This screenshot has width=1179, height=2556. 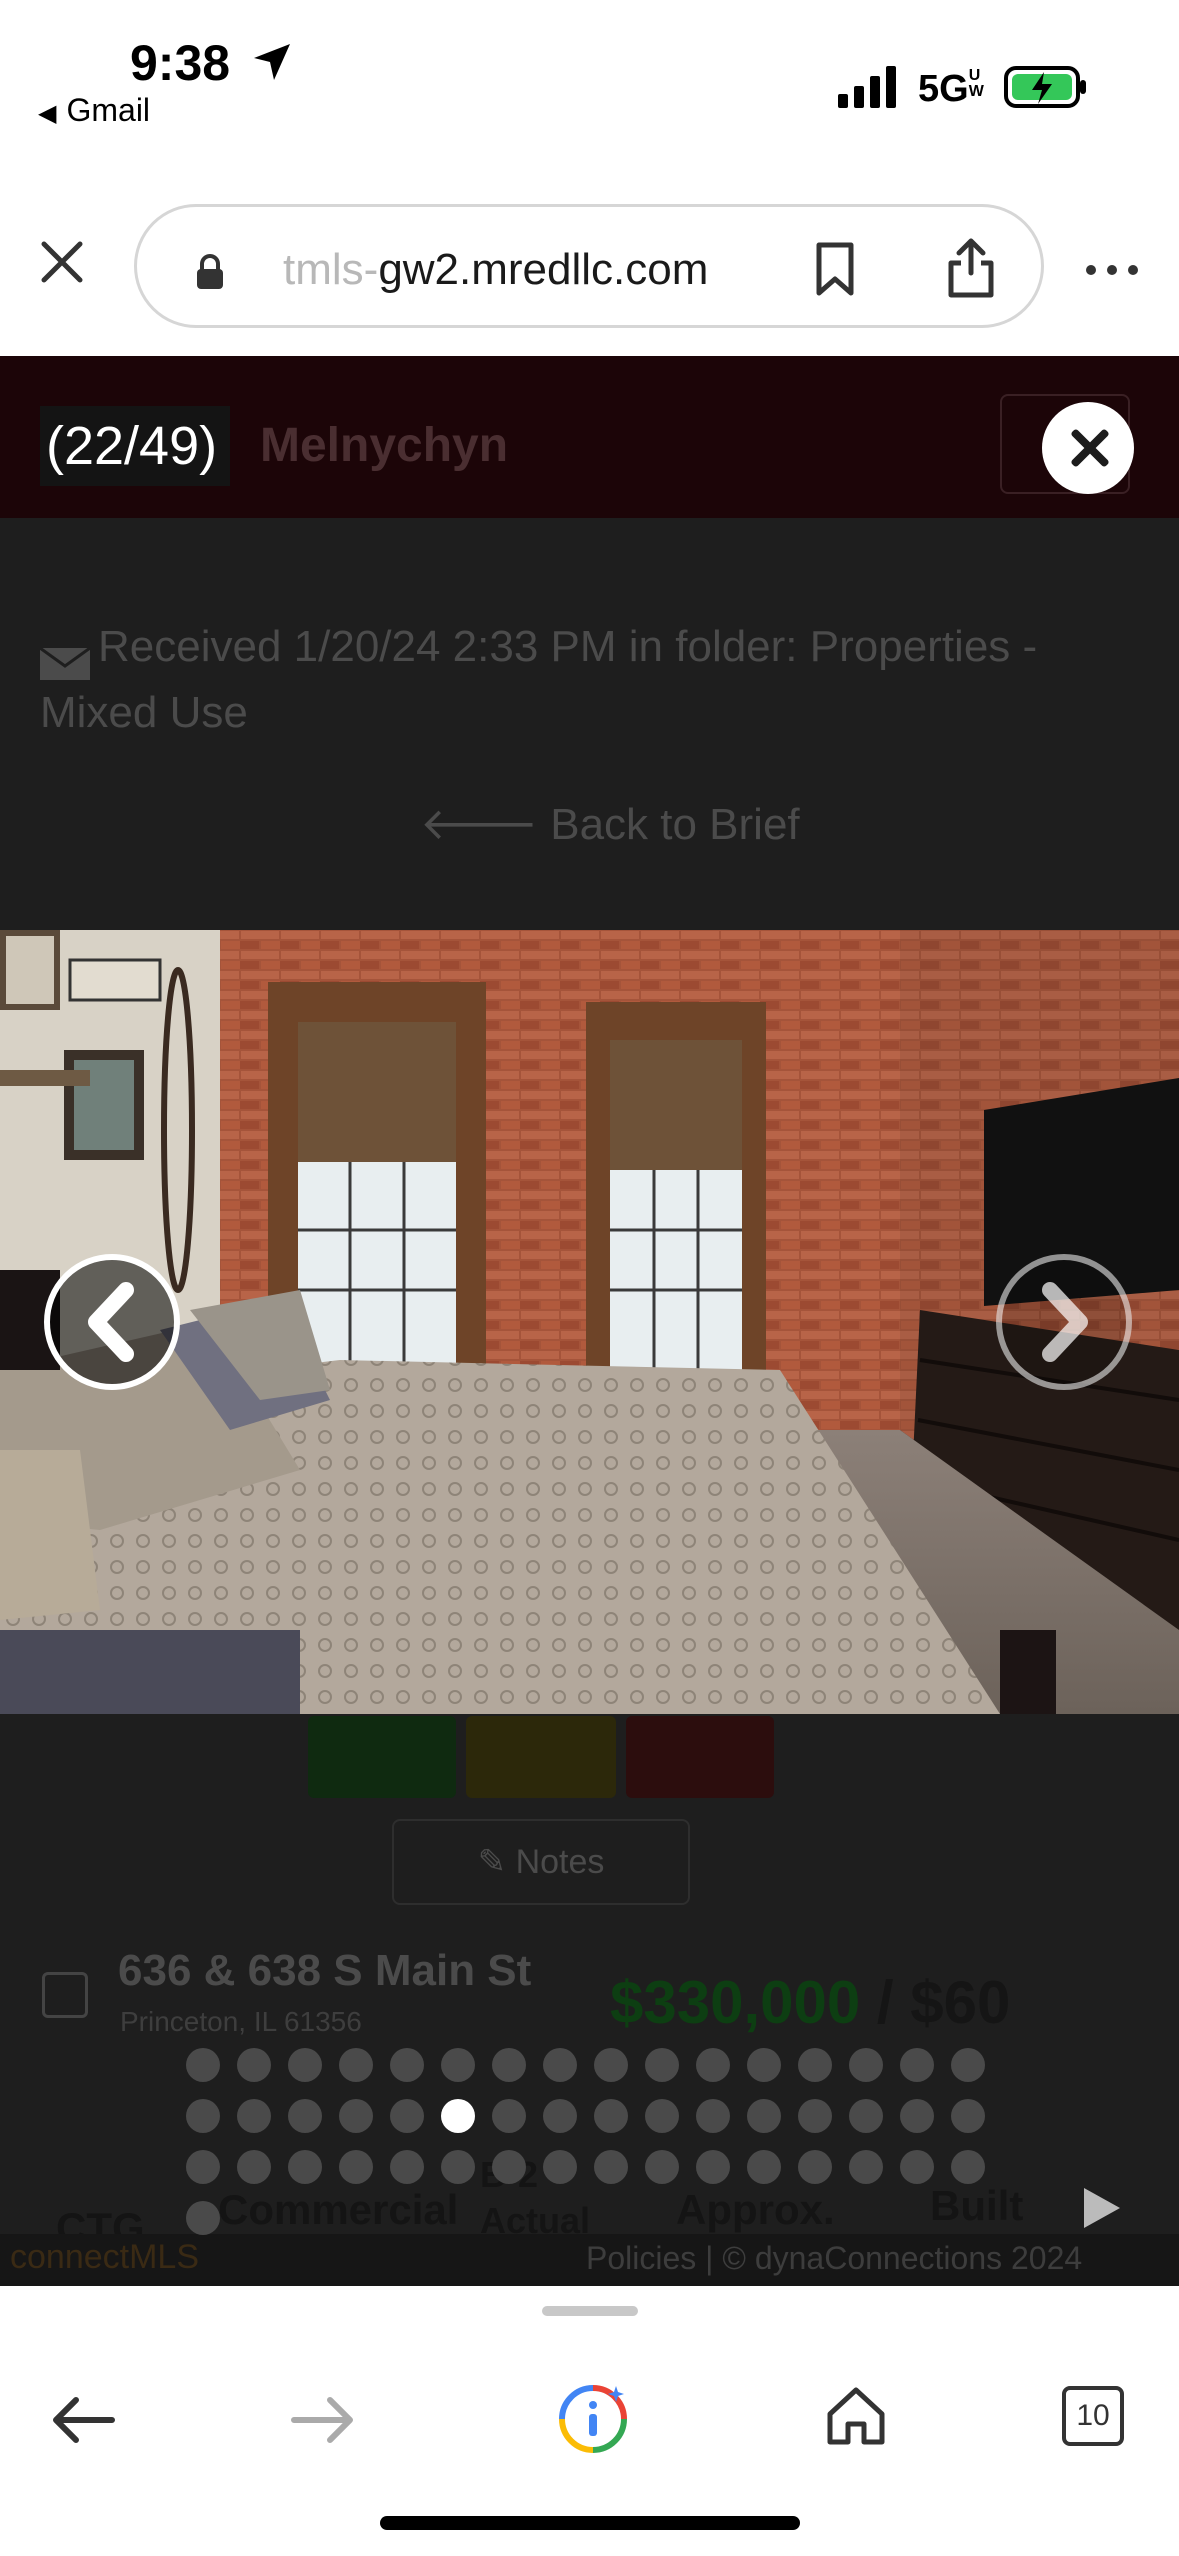 I want to click on price-value: $330,000, so click(x=735, y=2002).